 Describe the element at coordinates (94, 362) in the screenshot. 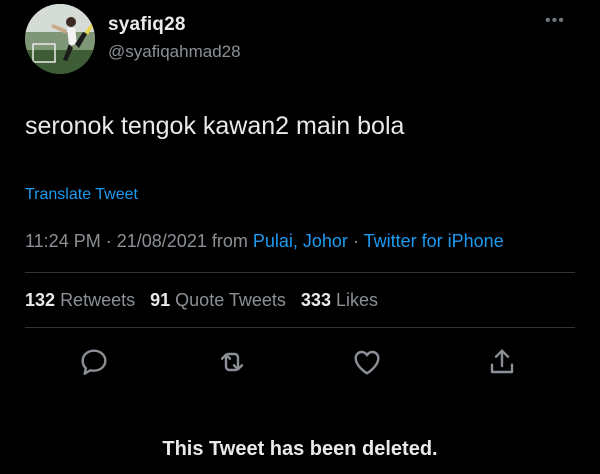

I see `reply-icon` at that location.